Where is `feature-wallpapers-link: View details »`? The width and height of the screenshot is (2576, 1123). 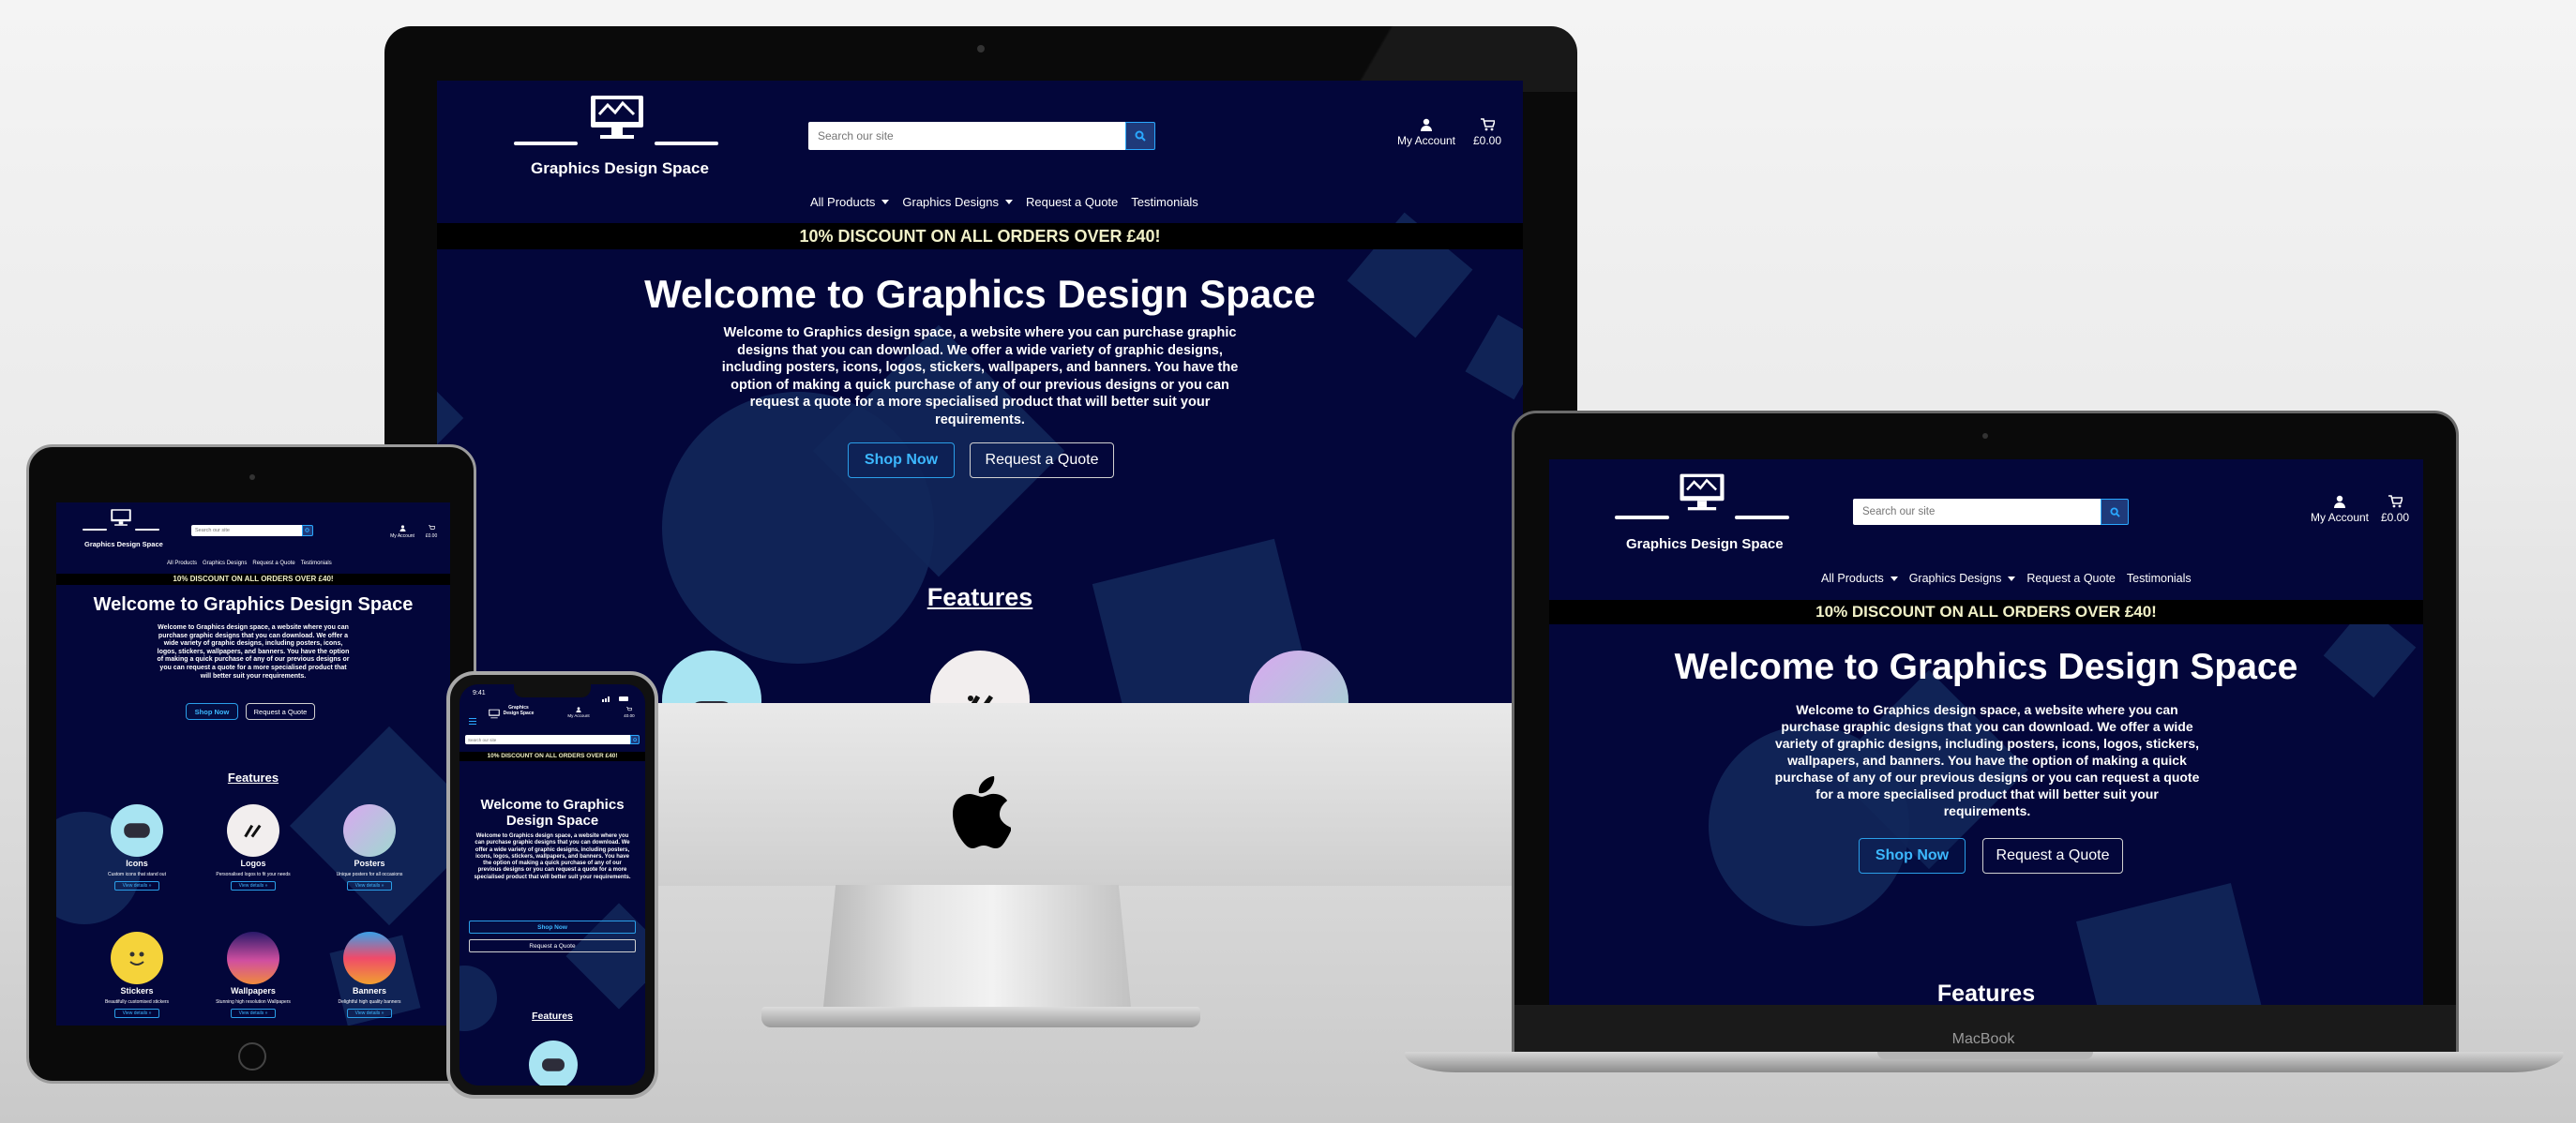 feature-wallpapers-link: View details » is located at coordinates (253, 1013).